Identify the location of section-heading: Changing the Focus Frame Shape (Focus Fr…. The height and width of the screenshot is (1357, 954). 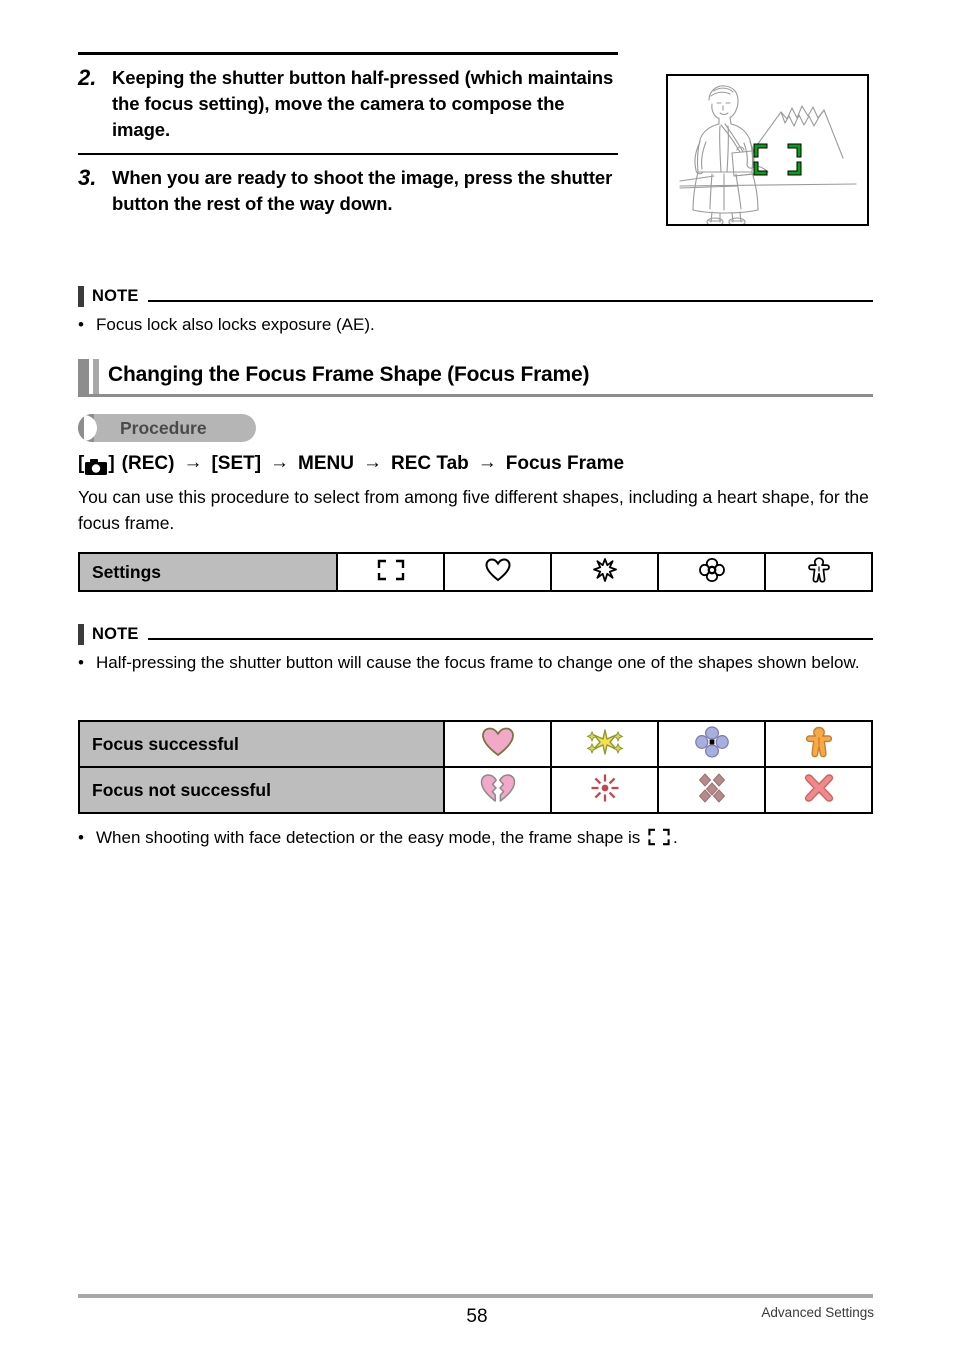
(475, 378).